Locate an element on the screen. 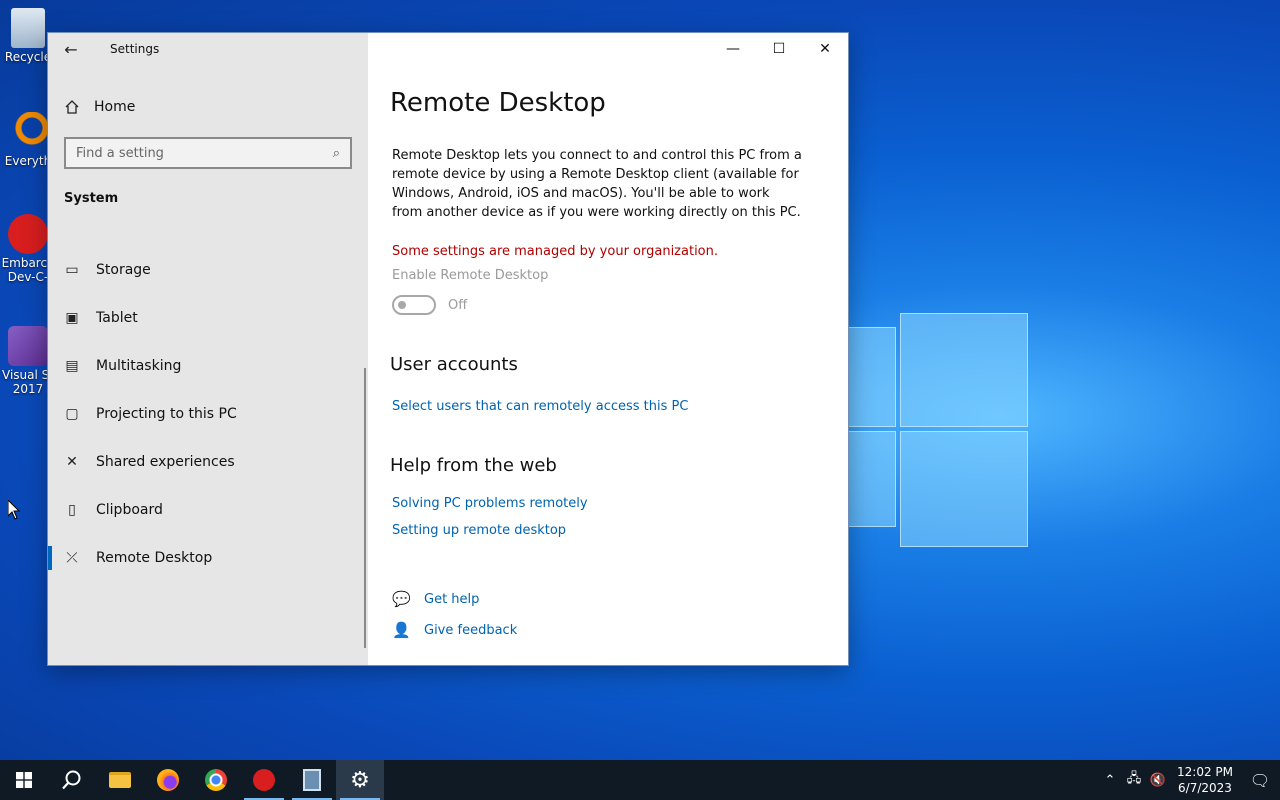  system-tray: ⌃ 🖧 🔇 12:02 PM 6/7/2023 🗨 is located at coordinates (1189, 780).